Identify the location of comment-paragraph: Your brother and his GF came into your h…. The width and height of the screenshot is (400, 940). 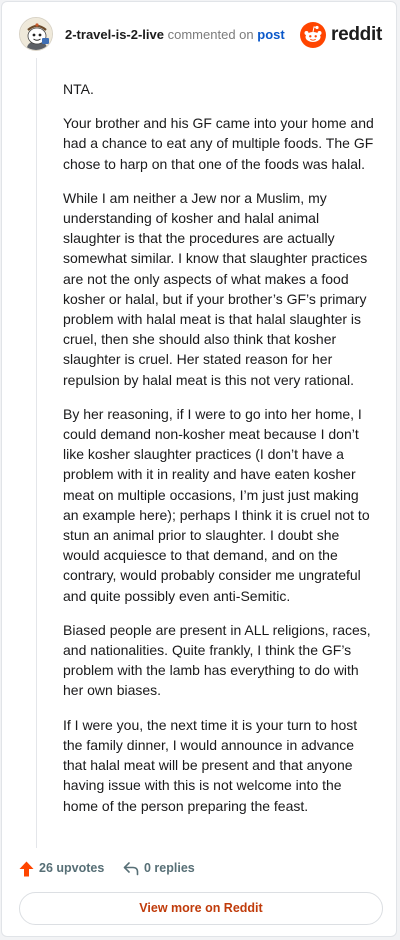
(218, 143).